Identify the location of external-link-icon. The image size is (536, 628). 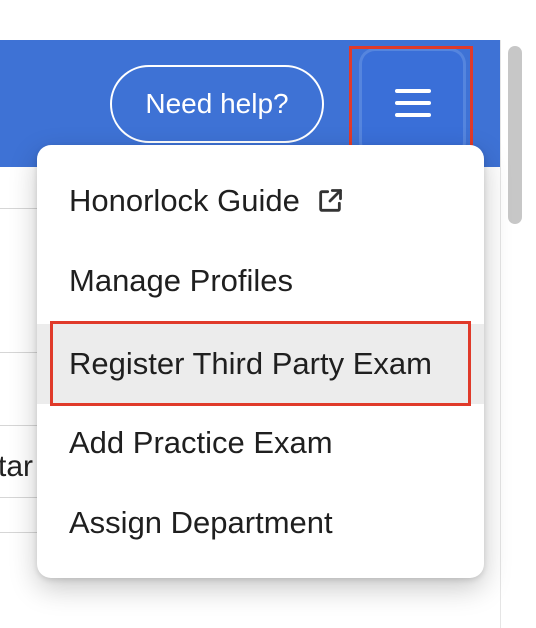
(330, 200).